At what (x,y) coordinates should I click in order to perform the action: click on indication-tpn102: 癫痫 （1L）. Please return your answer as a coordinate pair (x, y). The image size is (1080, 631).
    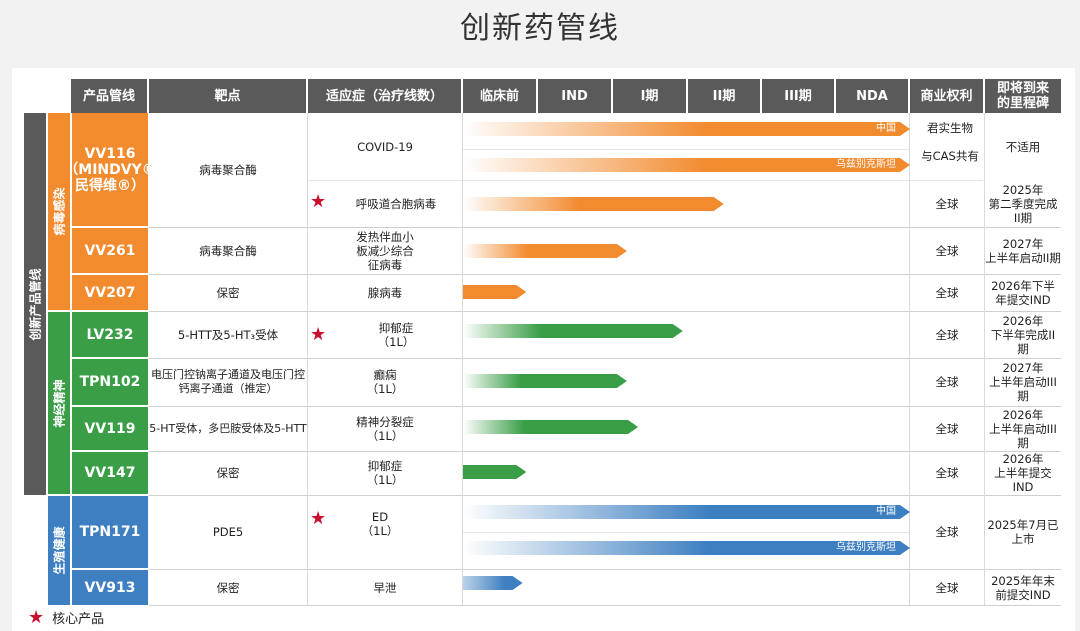
    Looking at the image, I should click on (385, 382).